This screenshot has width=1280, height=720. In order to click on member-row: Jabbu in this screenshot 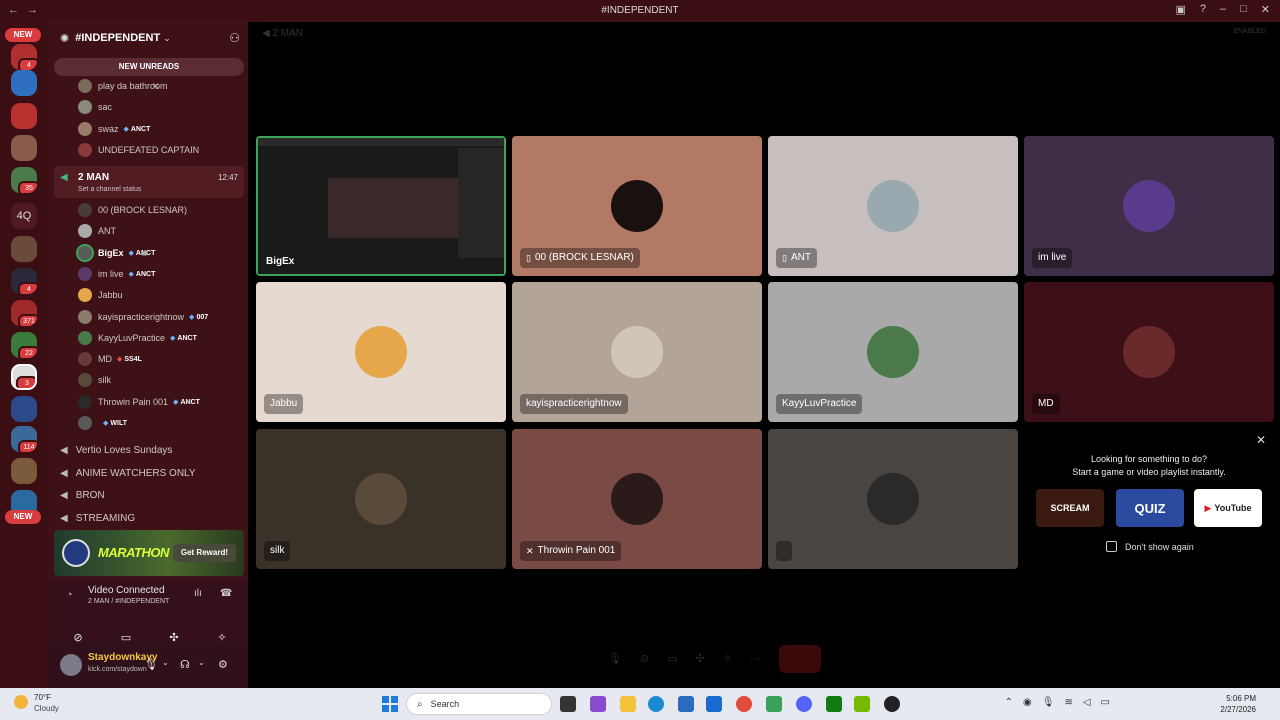, I will do `click(100, 295)`.